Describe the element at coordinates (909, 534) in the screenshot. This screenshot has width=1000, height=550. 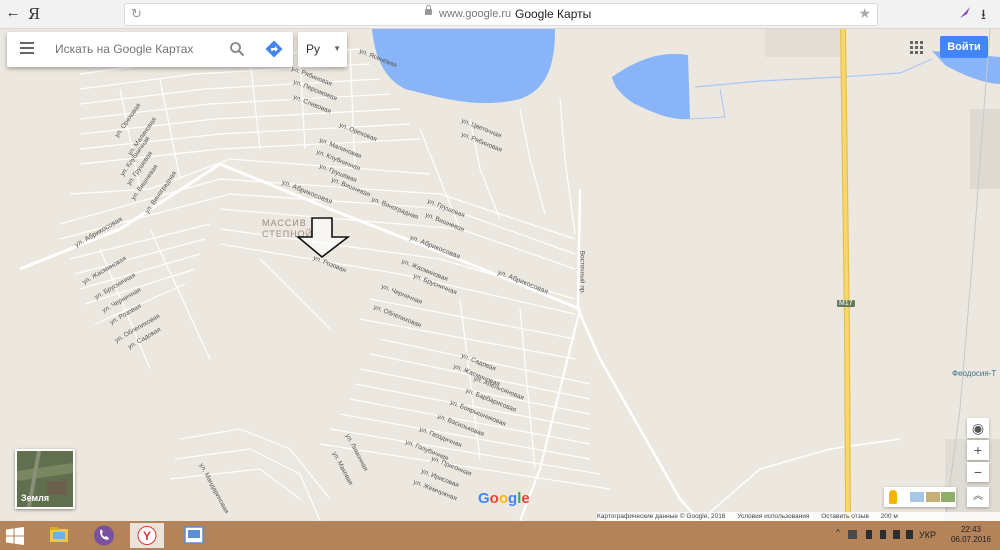
I see `display-icon` at that location.